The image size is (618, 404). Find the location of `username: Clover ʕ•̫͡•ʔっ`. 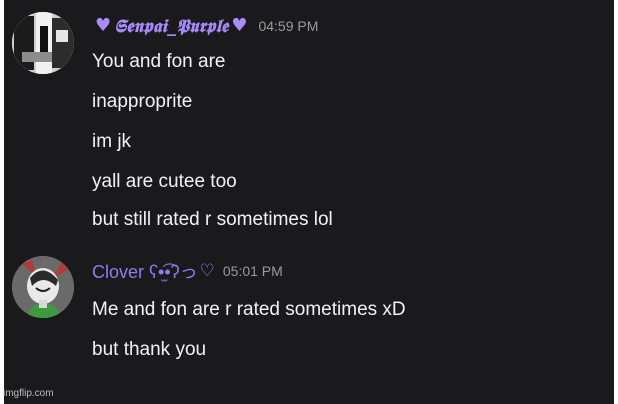

username: Clover ʕ•̫͡•ʔっ is located at coordinates (145, 271).